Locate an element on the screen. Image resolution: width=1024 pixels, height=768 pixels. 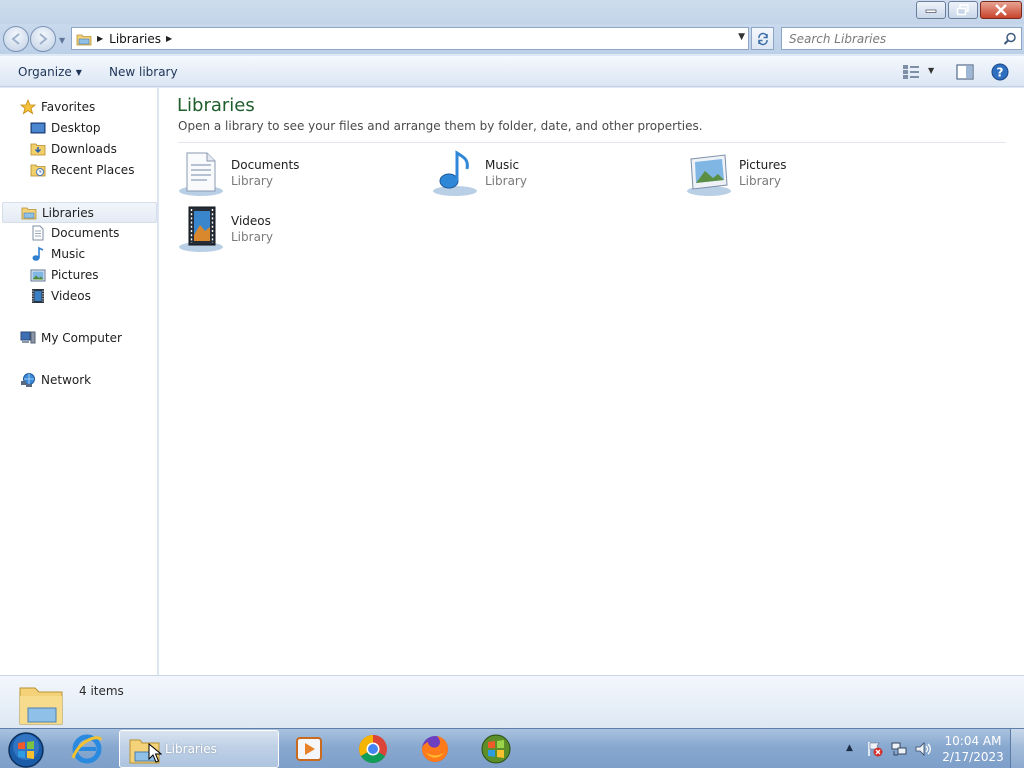
organize-label: Organize is located at coordinates (45, 72).